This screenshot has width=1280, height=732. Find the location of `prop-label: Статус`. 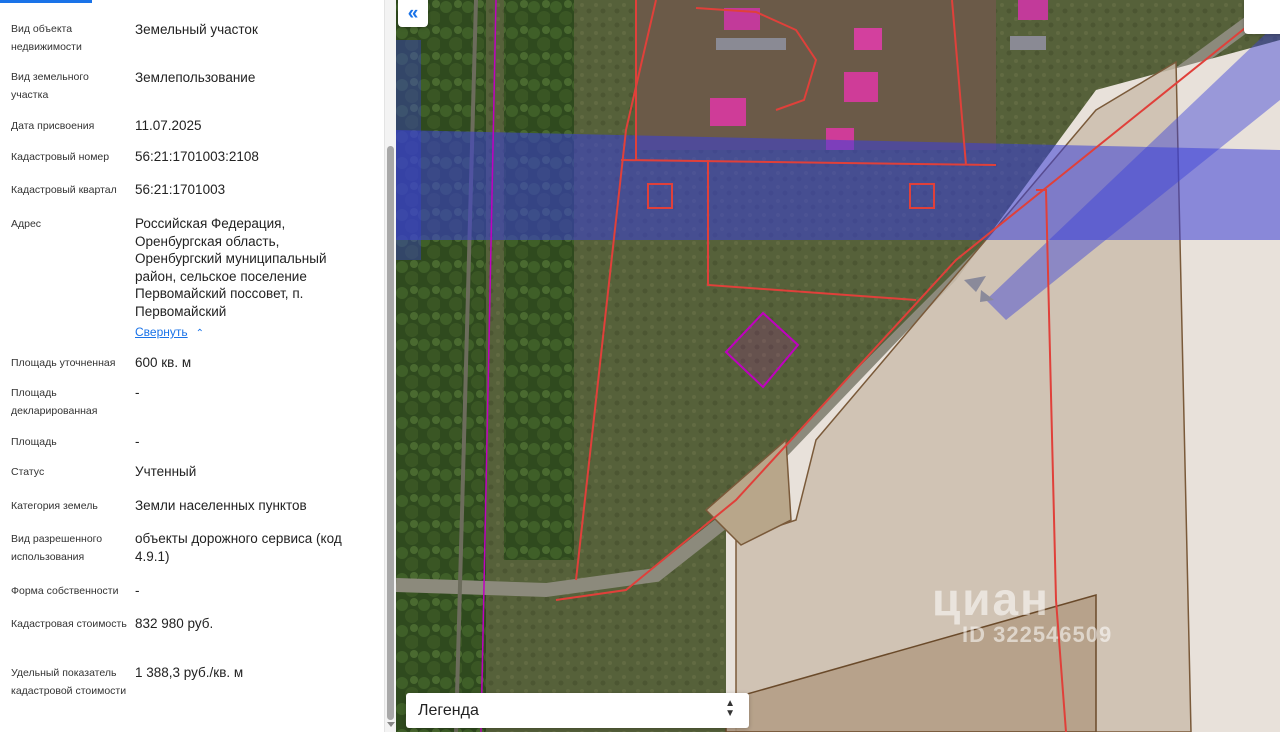

prop-label: Статус is located at coordinates (28, 472).